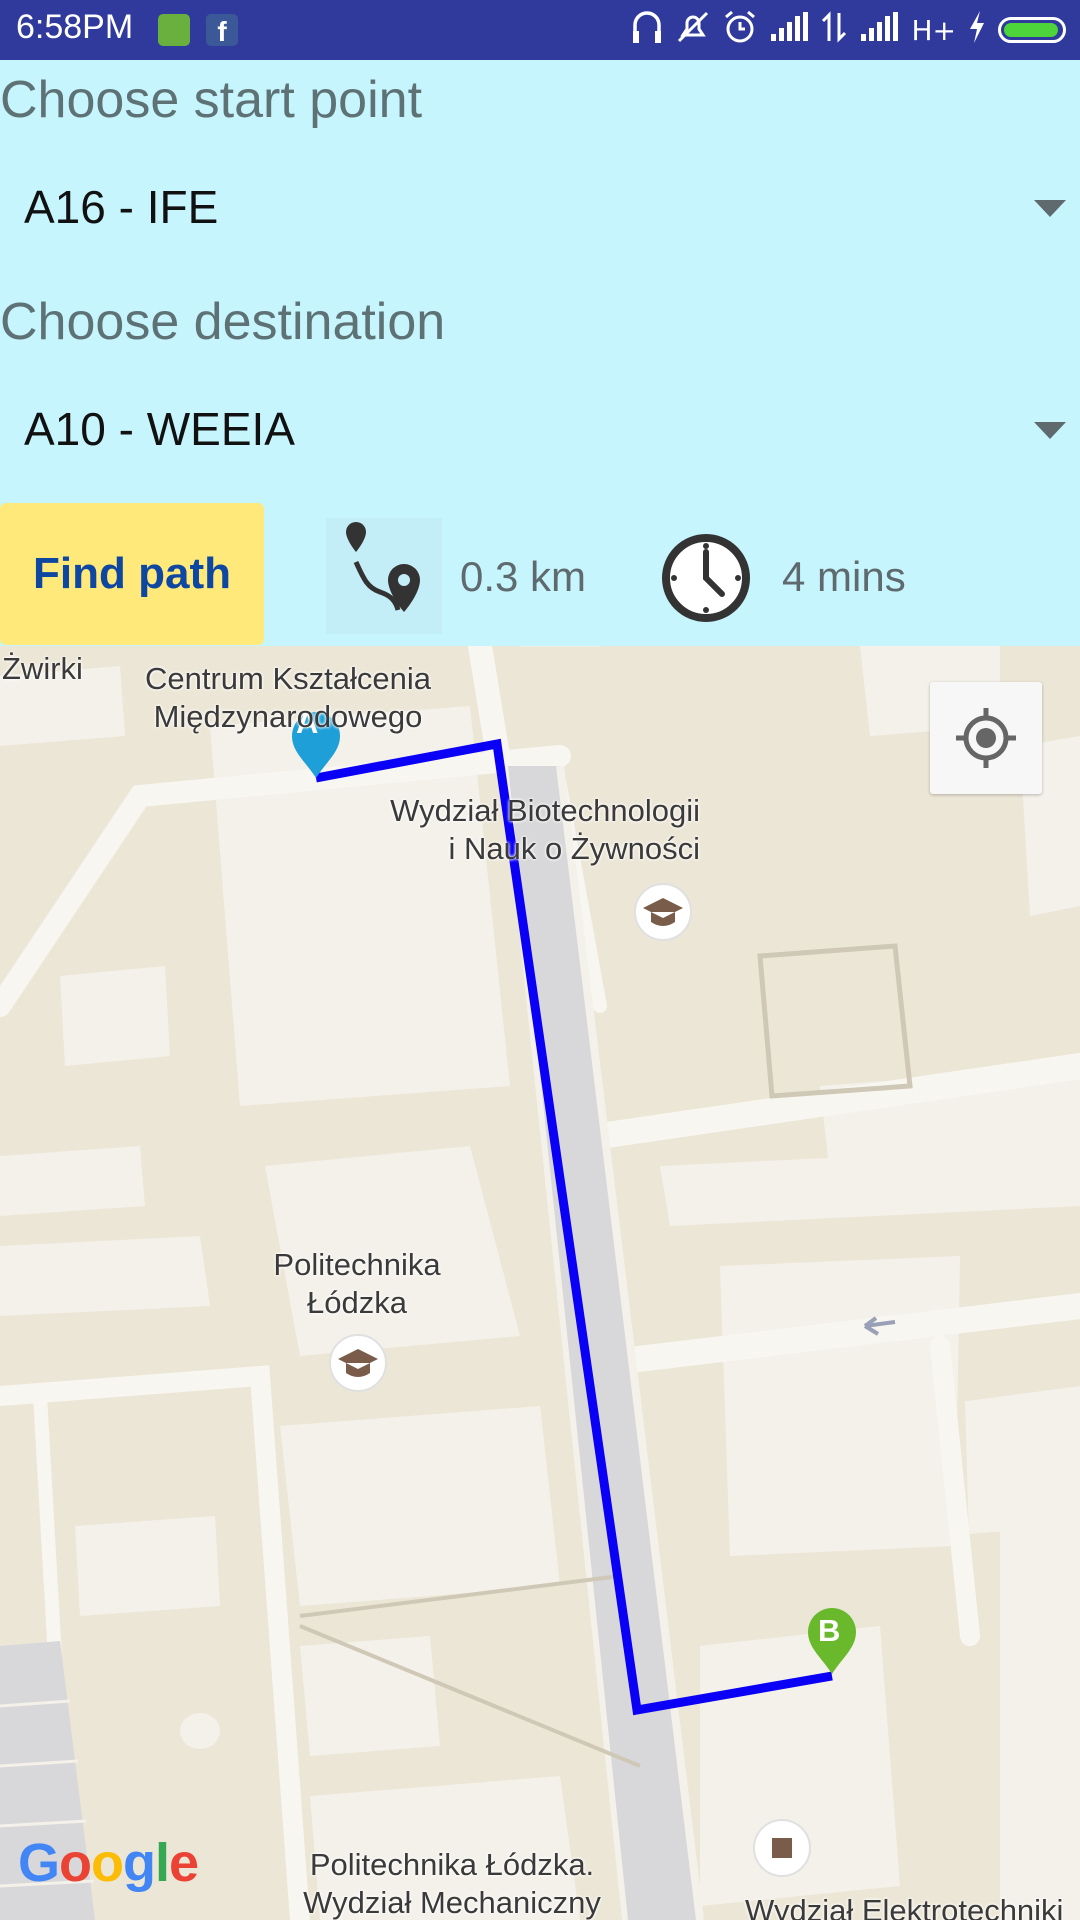  What do you see at coordinates (121, 207) in the screenshot?
I see `start-point-value: A16 - IFE` at bounding box center [121, 207].